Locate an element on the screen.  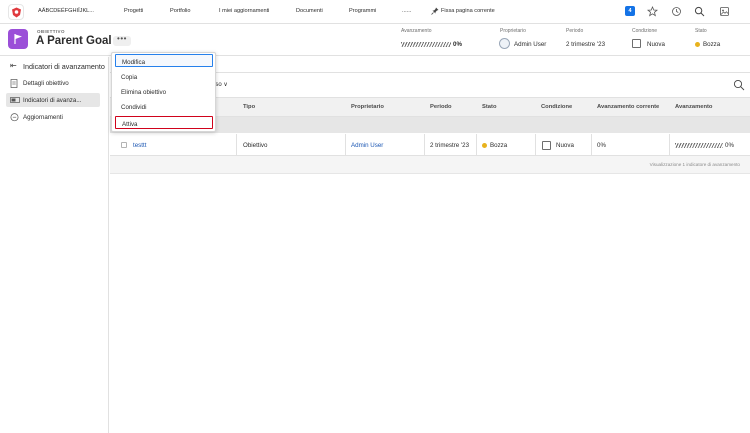
column-header-condition: Condizione is located at coordinates (556, 107).